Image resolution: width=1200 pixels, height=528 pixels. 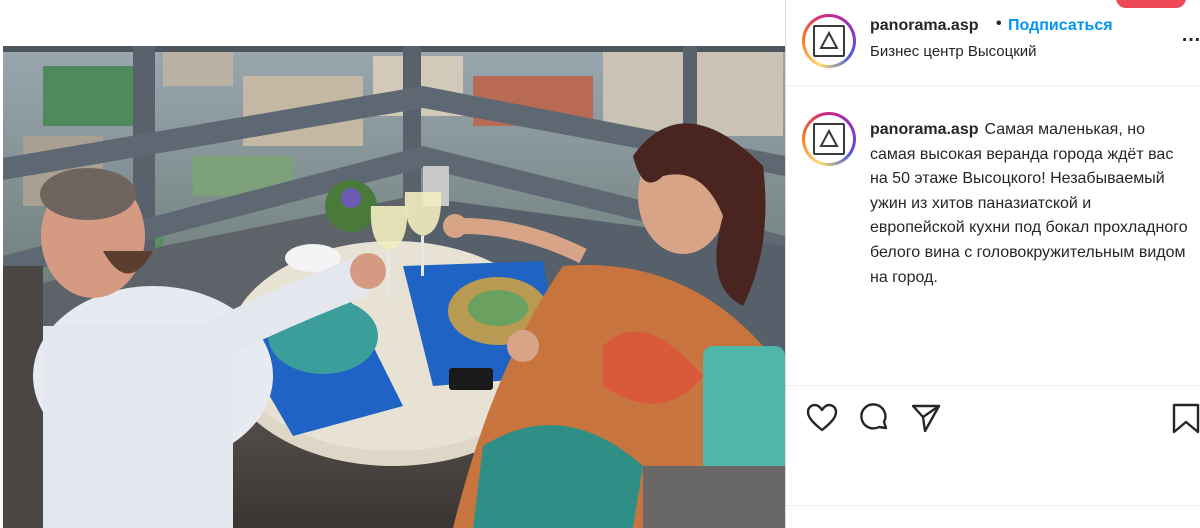 What do you see at coordinates (874, 418) in the screenshot?
I see `comment-icon` at bounding box center [874, 418].